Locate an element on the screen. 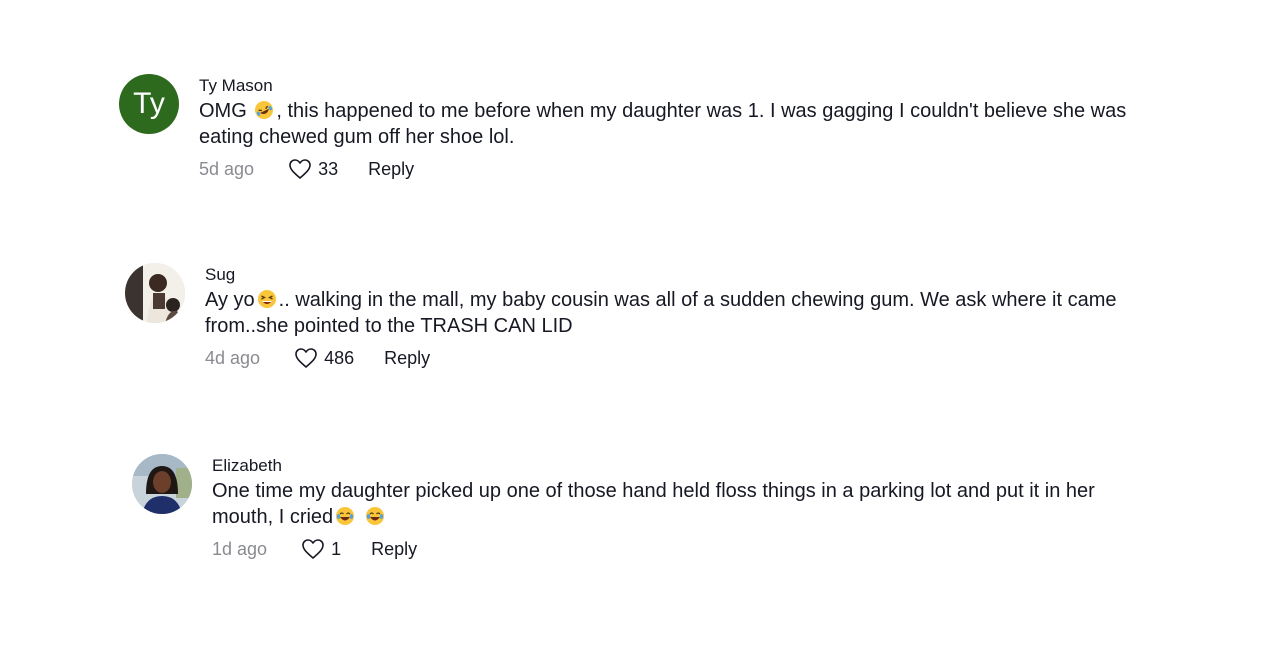  comment-text-part: Ay yo is located at coordinates (230, 300).